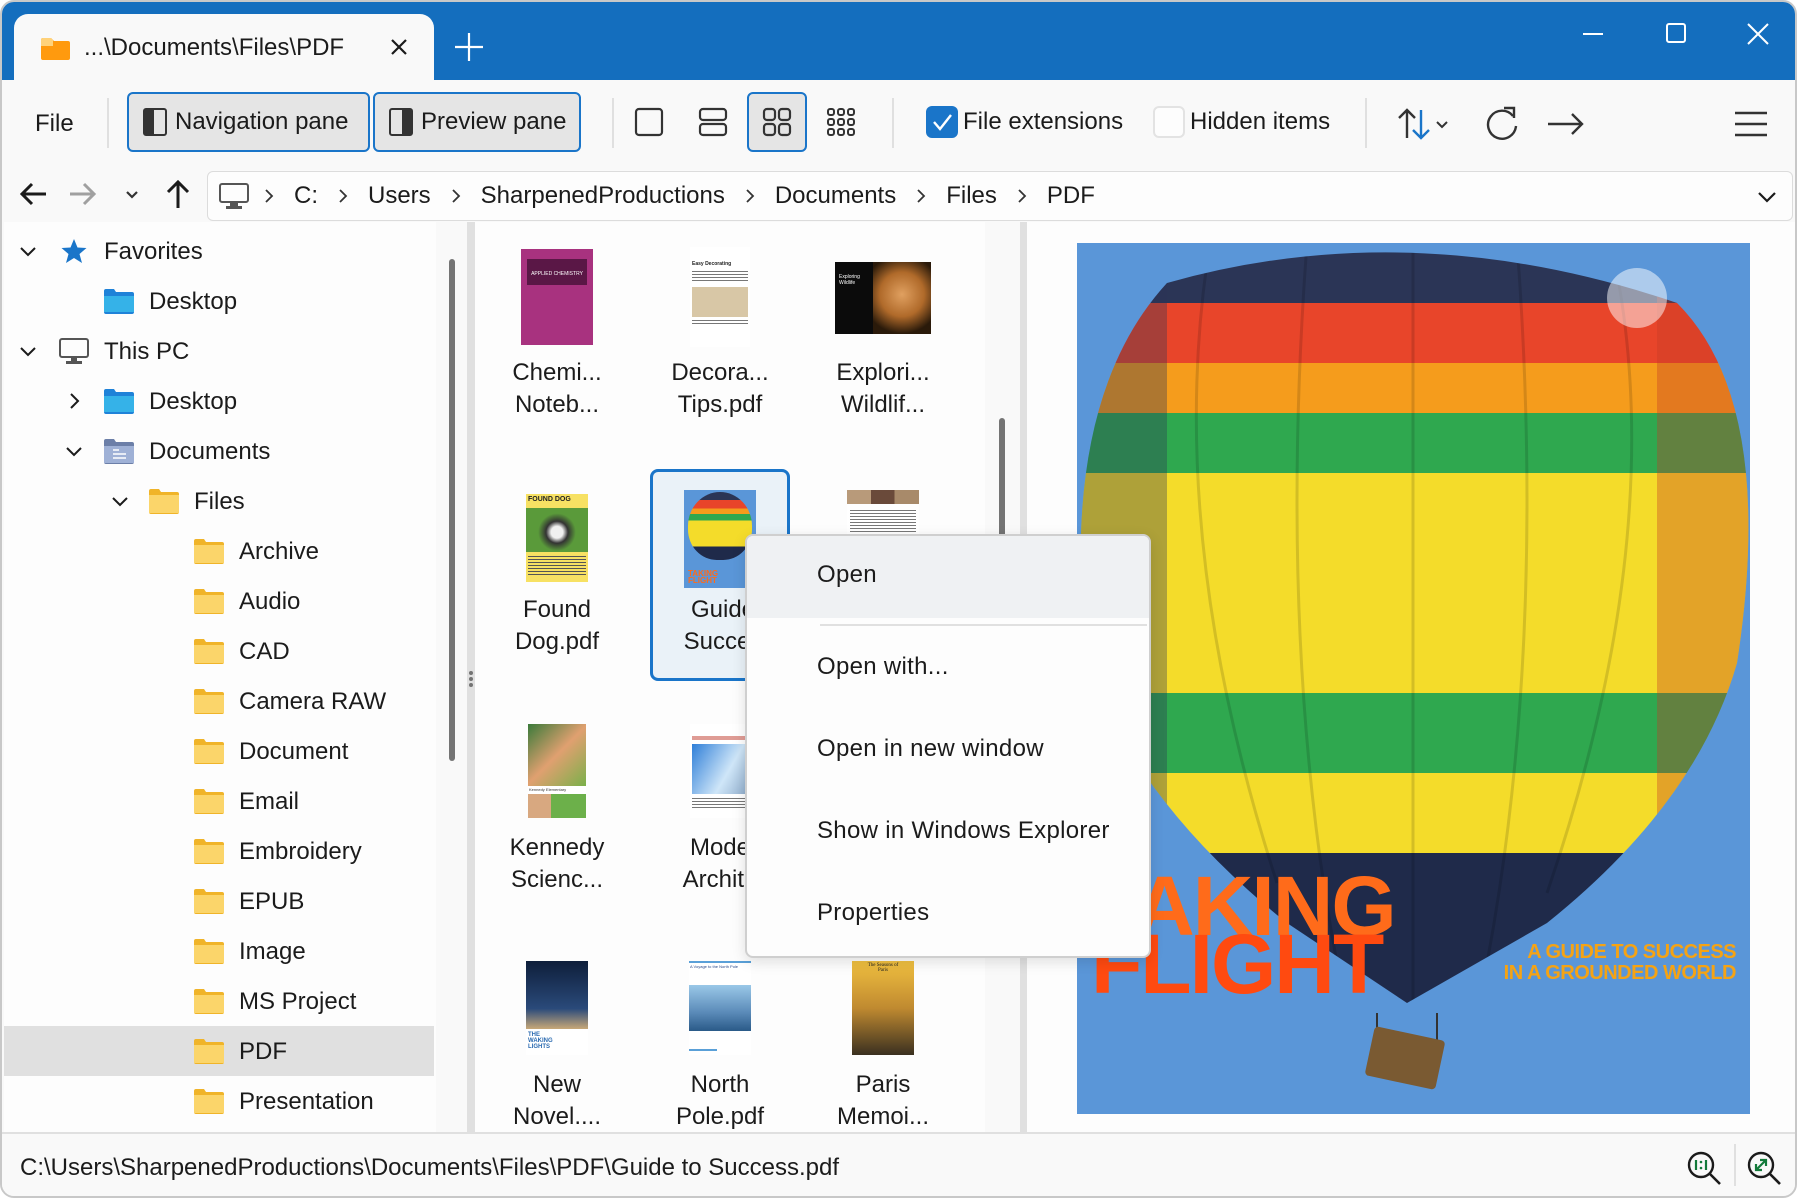  What do you see at coordinates (720, 341) in the screenshot?
I see `file-tile: Easy Decorating Decora... Tips.pdf` at bounding box center [720, 341].